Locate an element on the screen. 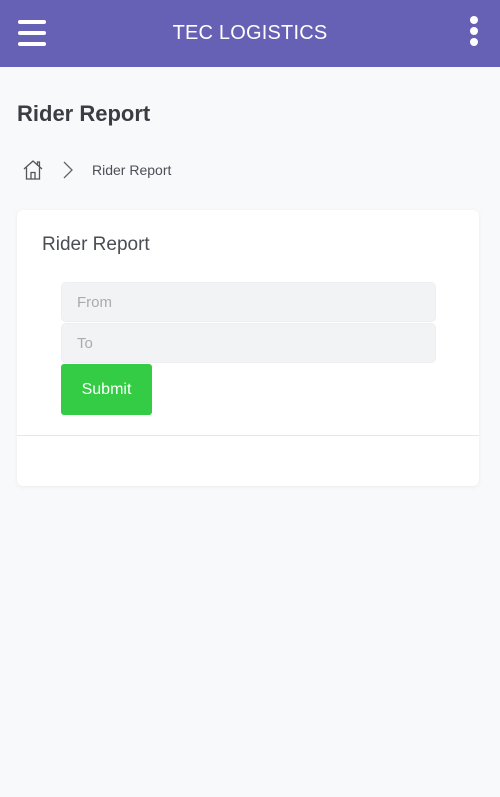 This screenshot has height=797, width=500. from-date-input is located at coordinates (248, 302).